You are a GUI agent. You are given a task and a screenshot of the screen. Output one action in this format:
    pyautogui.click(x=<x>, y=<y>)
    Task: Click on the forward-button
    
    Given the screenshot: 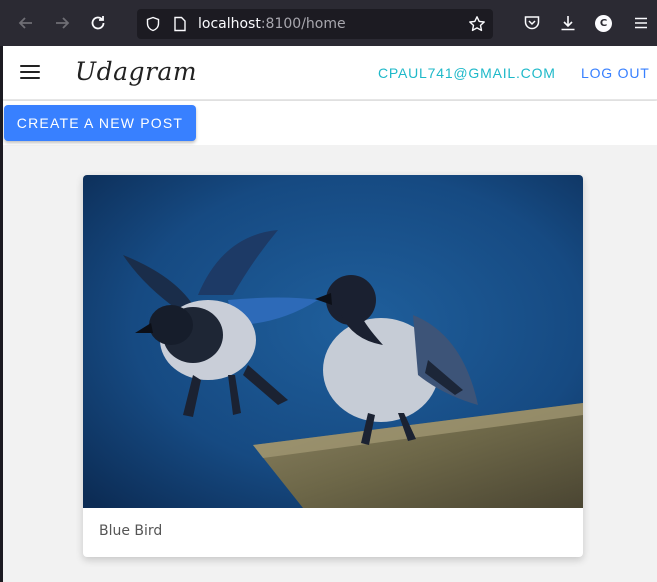 What is the action you would take?
    pyautogui.click(x=62, y=23)
    